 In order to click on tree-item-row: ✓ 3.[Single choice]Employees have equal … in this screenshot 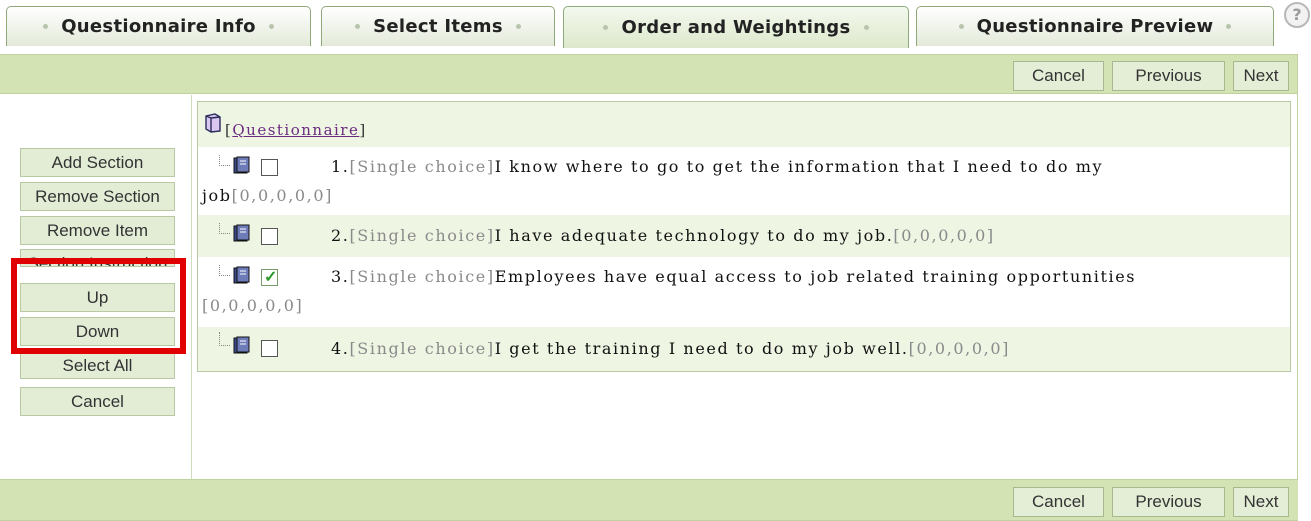, I will do `click(744, 292)`.